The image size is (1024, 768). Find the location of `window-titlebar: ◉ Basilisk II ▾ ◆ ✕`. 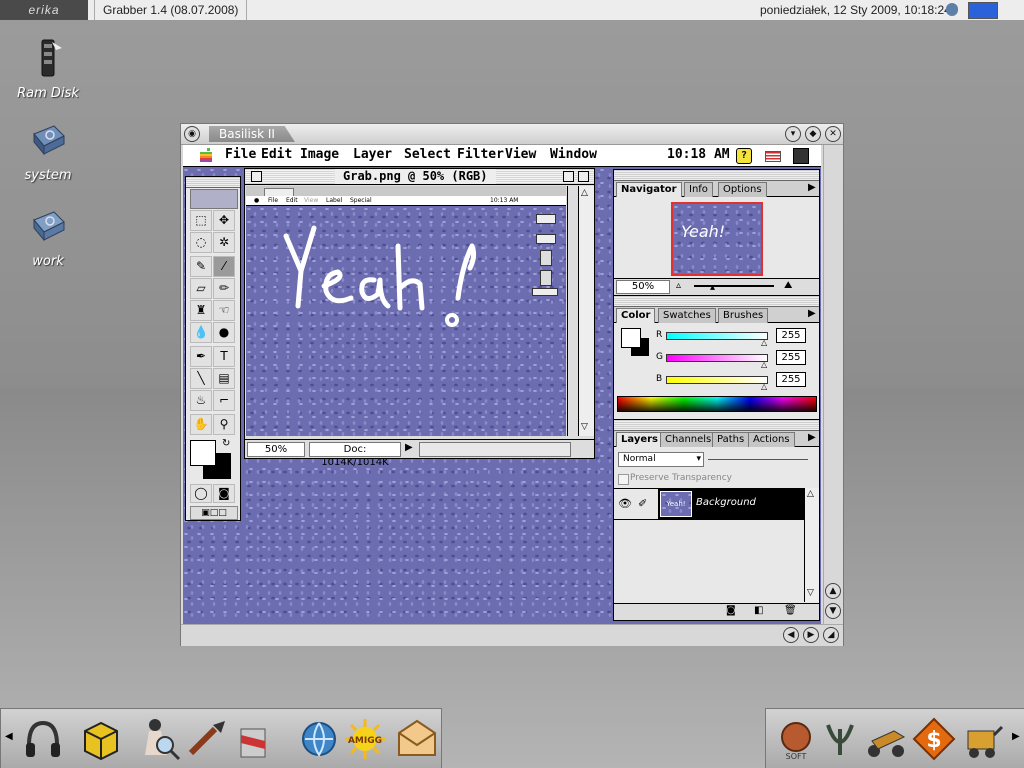

window-titlebar: ◉ Basilisk II ▾ ◆ ✕ is located at coordinates (512, 134).